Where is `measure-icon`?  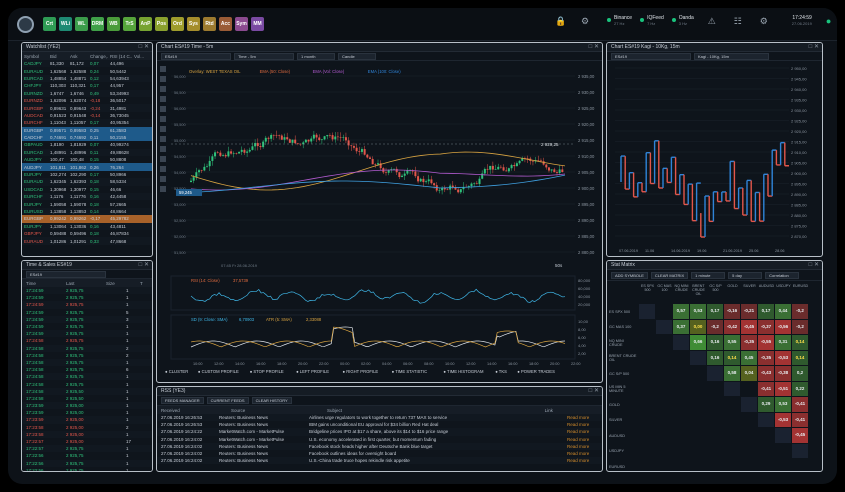
measure-icon is located at coordinates (163, 129).